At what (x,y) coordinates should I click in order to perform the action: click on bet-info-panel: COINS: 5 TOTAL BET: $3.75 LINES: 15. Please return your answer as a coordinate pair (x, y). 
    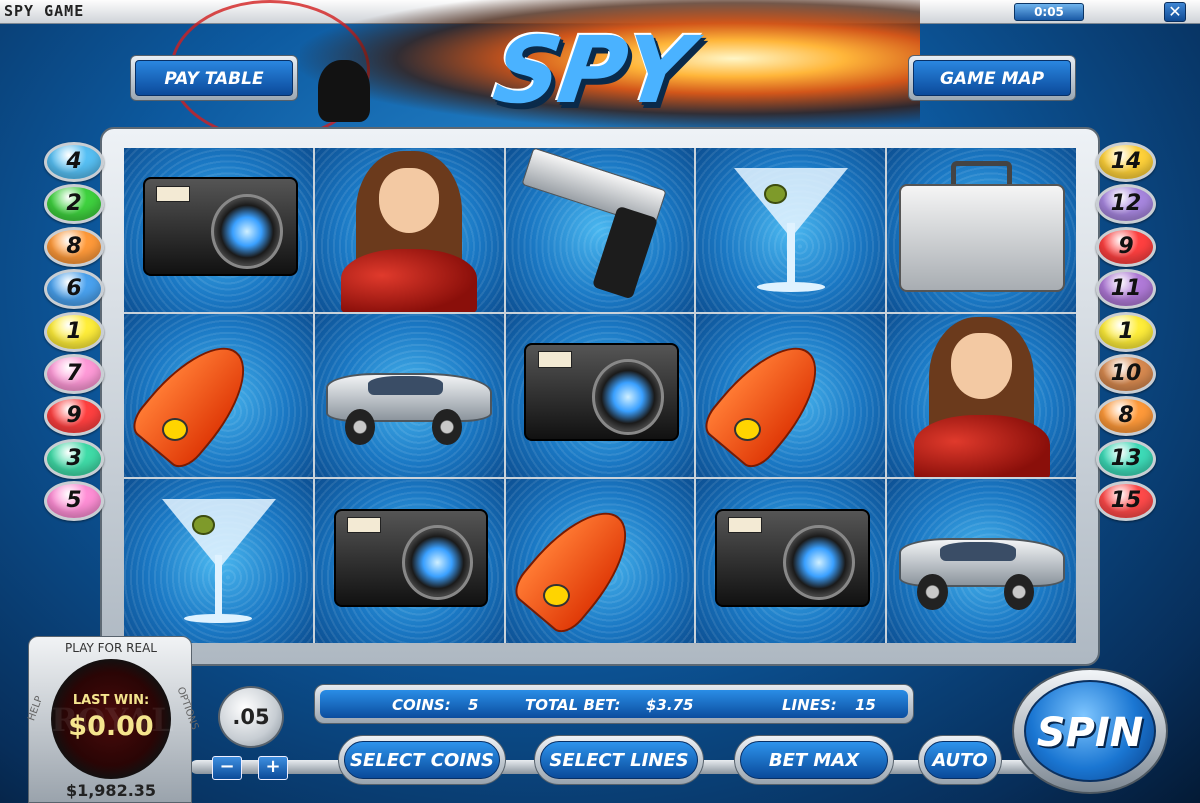
    Looking at the image, I should click on (614, 704).